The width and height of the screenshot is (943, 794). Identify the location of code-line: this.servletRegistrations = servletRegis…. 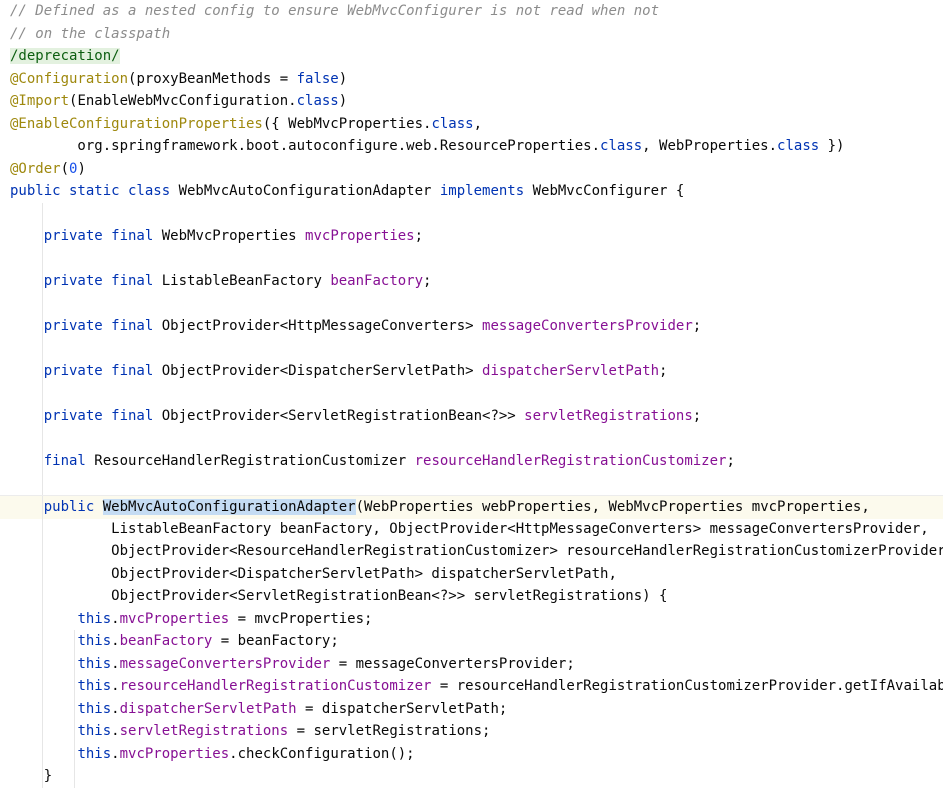
(471, 731).